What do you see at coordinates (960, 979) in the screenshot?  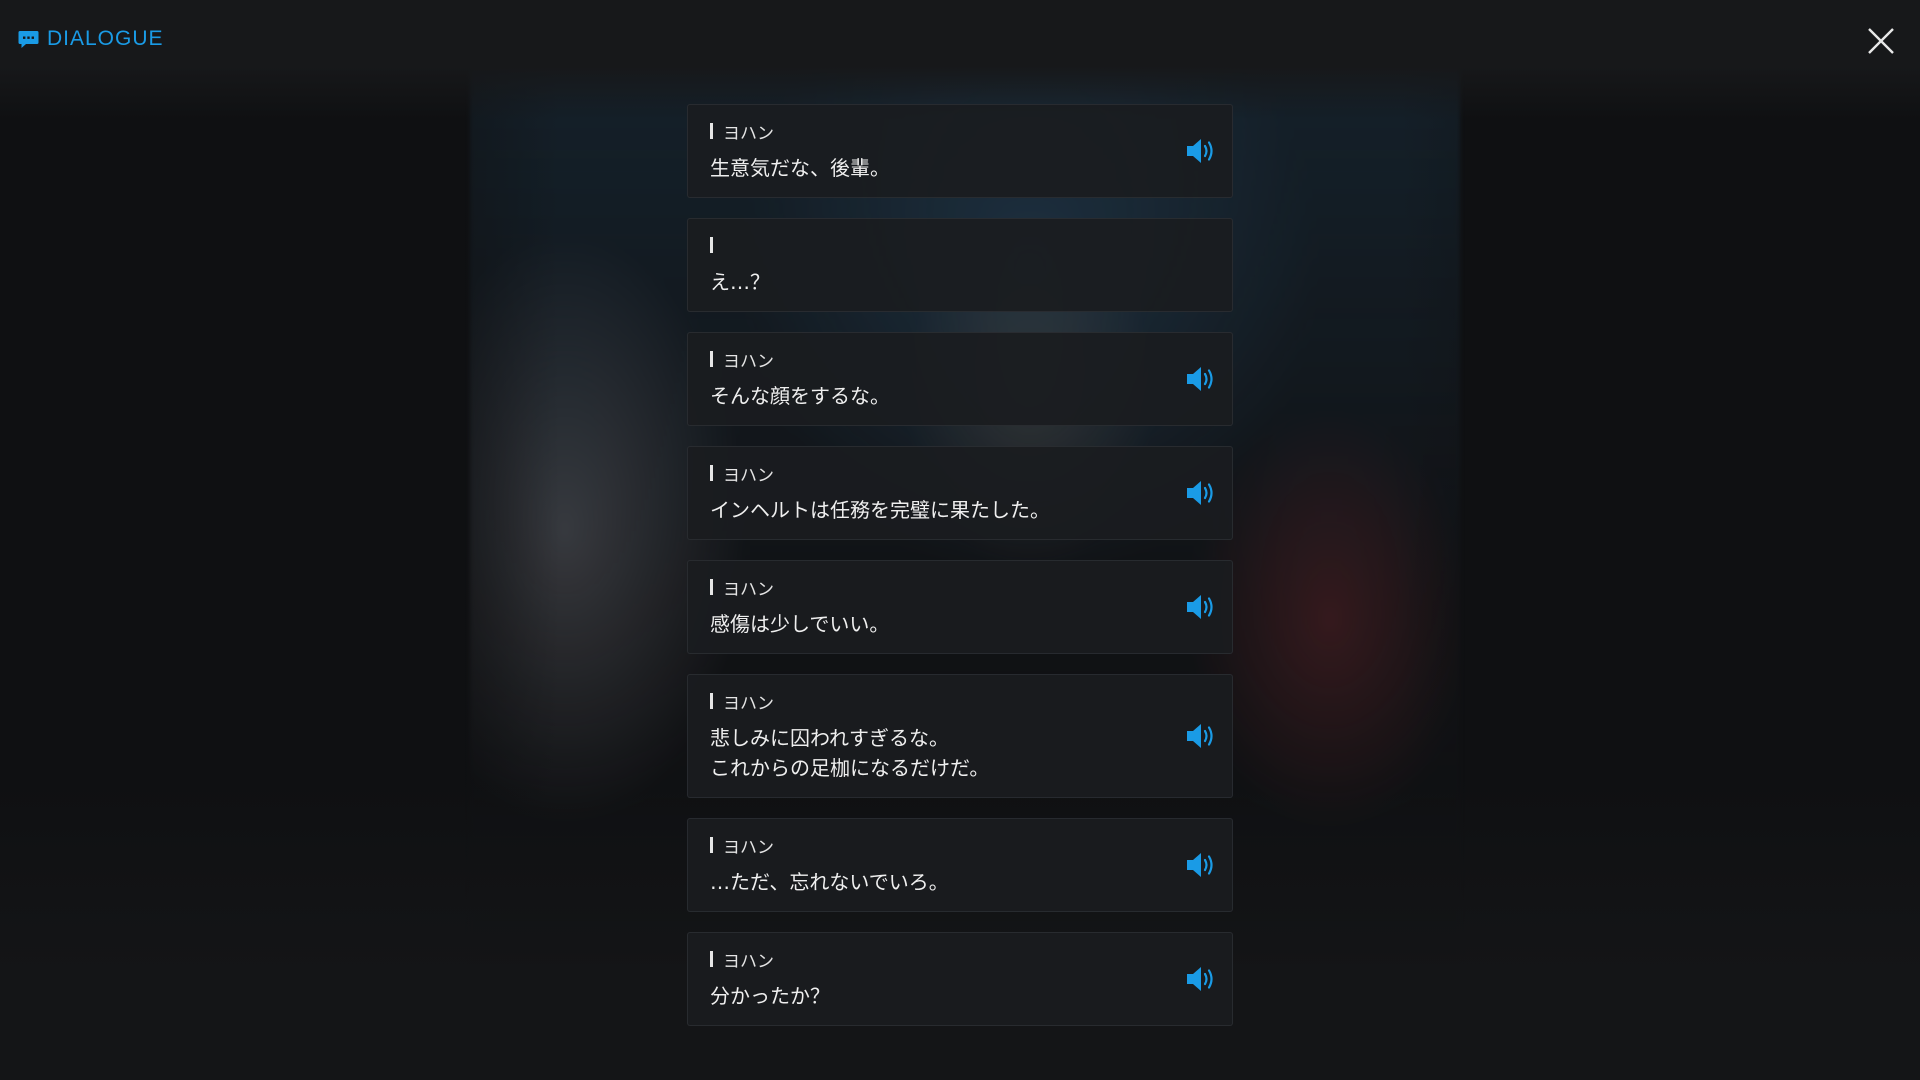 I see `dialogue-entry: ヨハン分かったか？` at bounding box center [960, 979].